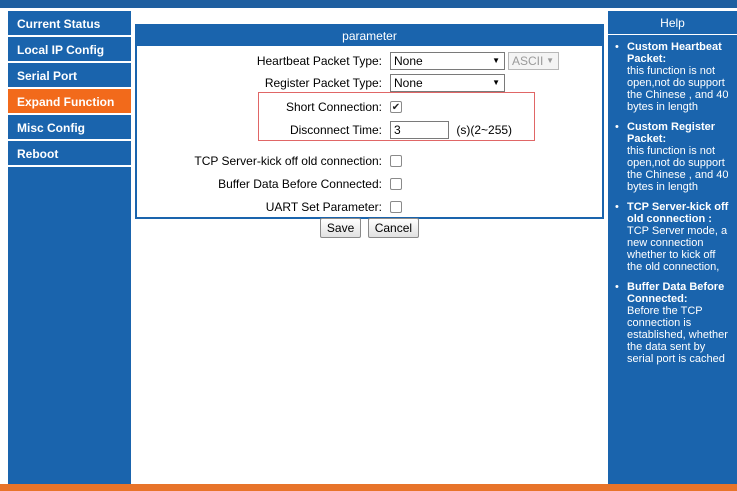 The height and width of the screenshot is (491, 737). I want to click on heartbeat-row: Heartbeat Packet Type: None ▼ ASCII ▼, so click(369, 61).